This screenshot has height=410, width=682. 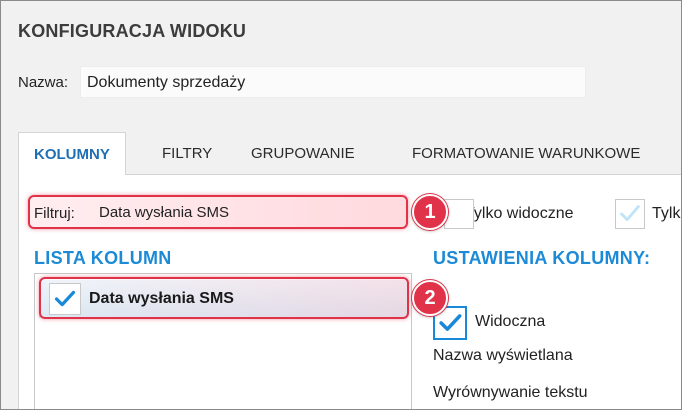 I want to click on name-label: Nazwa:, so click(x=43, y=82).